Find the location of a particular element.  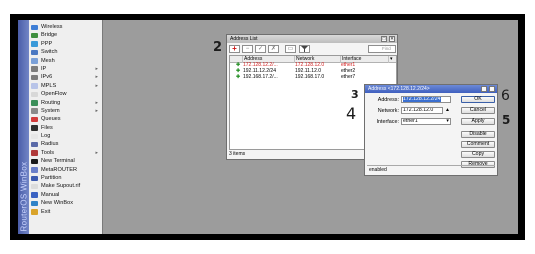

cell-network: 192.168.17.0 is located at coordinates (310, 76).